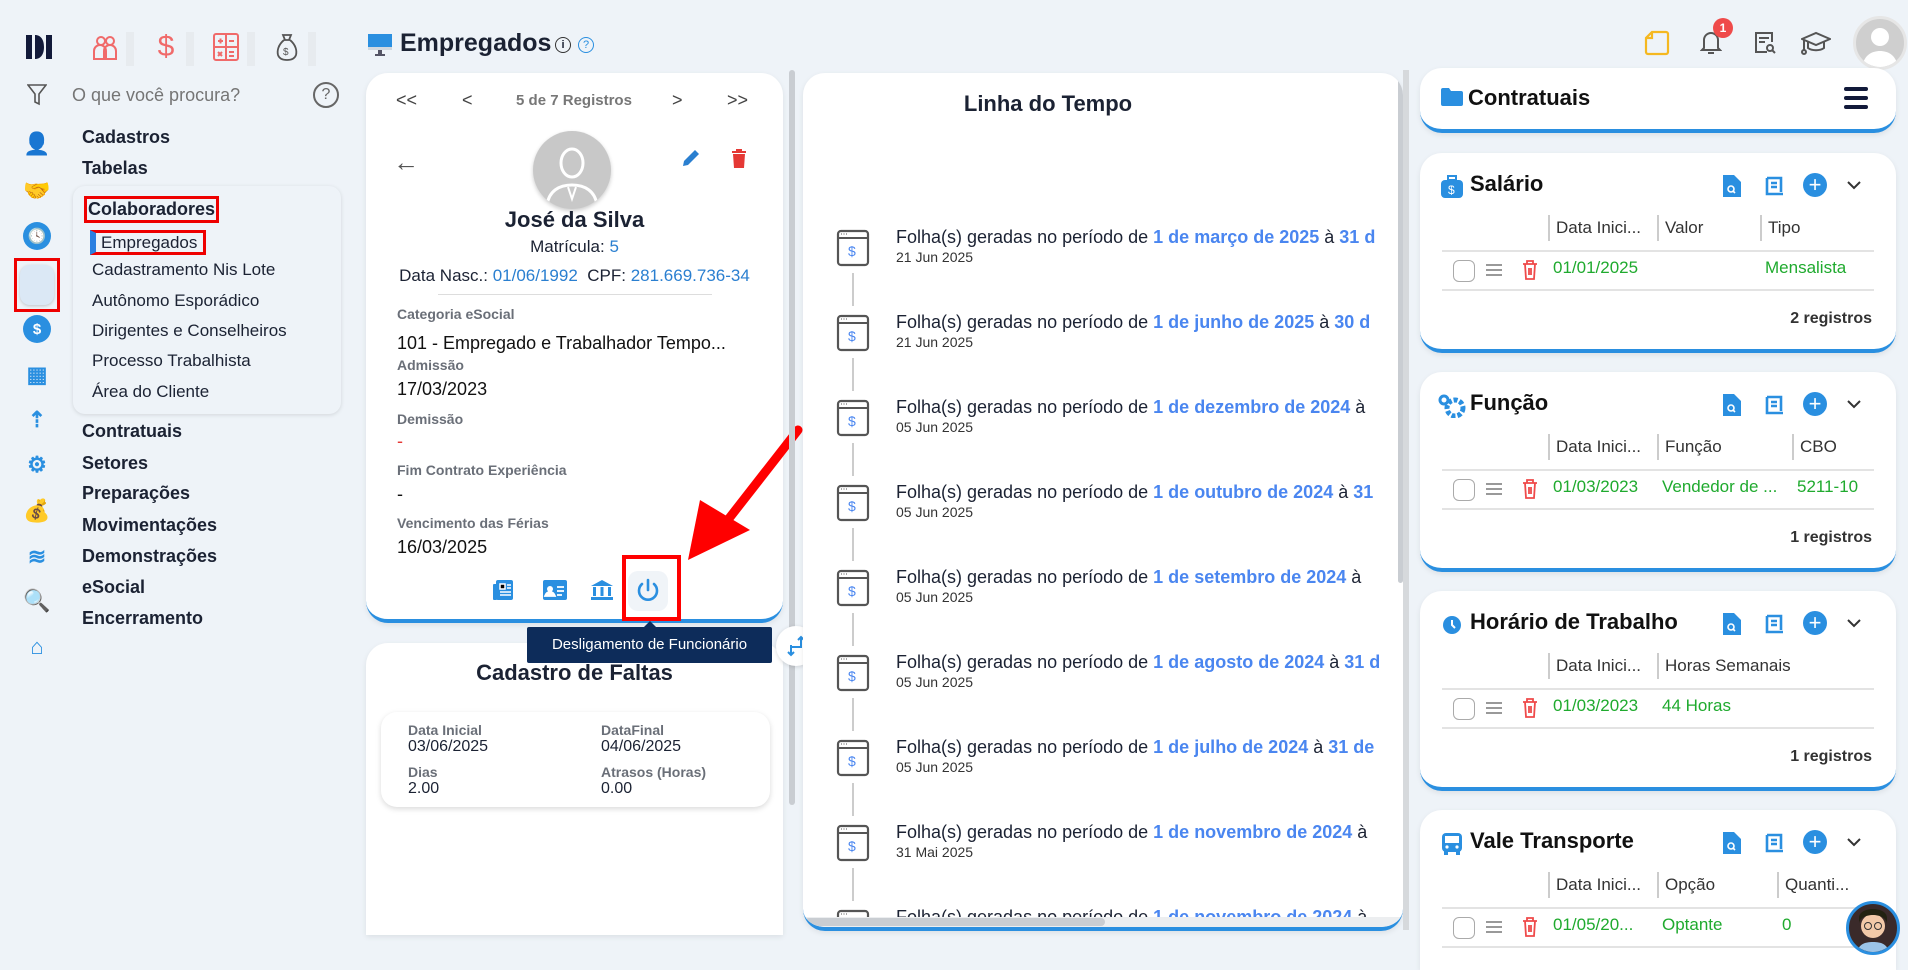 The height and width of the screenshot is (970, 1908). Describe the element at coordinates (955, 922) in the screenshot. I see `timeline-horizontal-scrollbar` at that location.